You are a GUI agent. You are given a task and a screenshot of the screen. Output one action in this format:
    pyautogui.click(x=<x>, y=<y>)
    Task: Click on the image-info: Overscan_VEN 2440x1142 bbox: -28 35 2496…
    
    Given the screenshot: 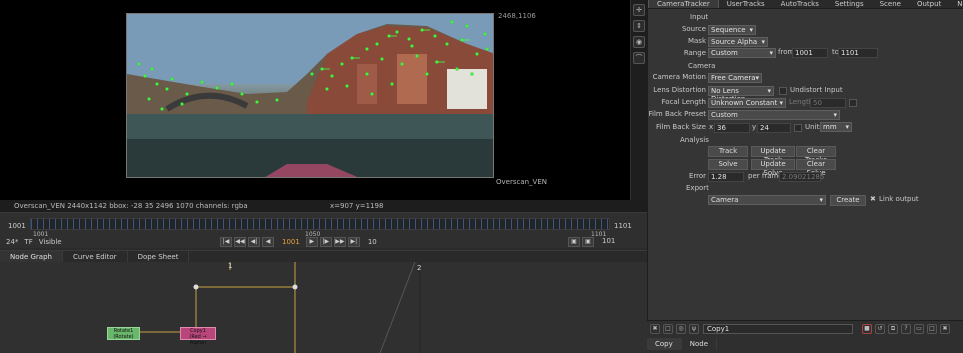 What is the action you would take?
    pyautogui.click(x=131, y=206)
    